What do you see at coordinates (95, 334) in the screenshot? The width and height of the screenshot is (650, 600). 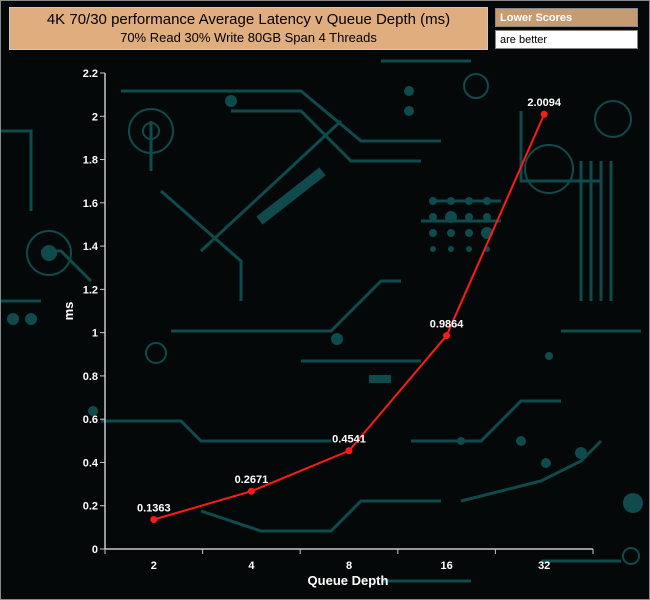 I see `y-tick-label: 1` at bounding box center [95, 334].